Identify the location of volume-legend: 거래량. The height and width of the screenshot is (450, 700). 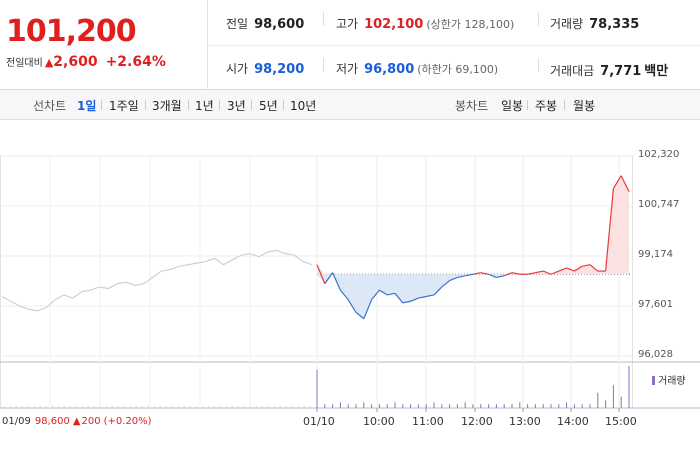
(669, 379).